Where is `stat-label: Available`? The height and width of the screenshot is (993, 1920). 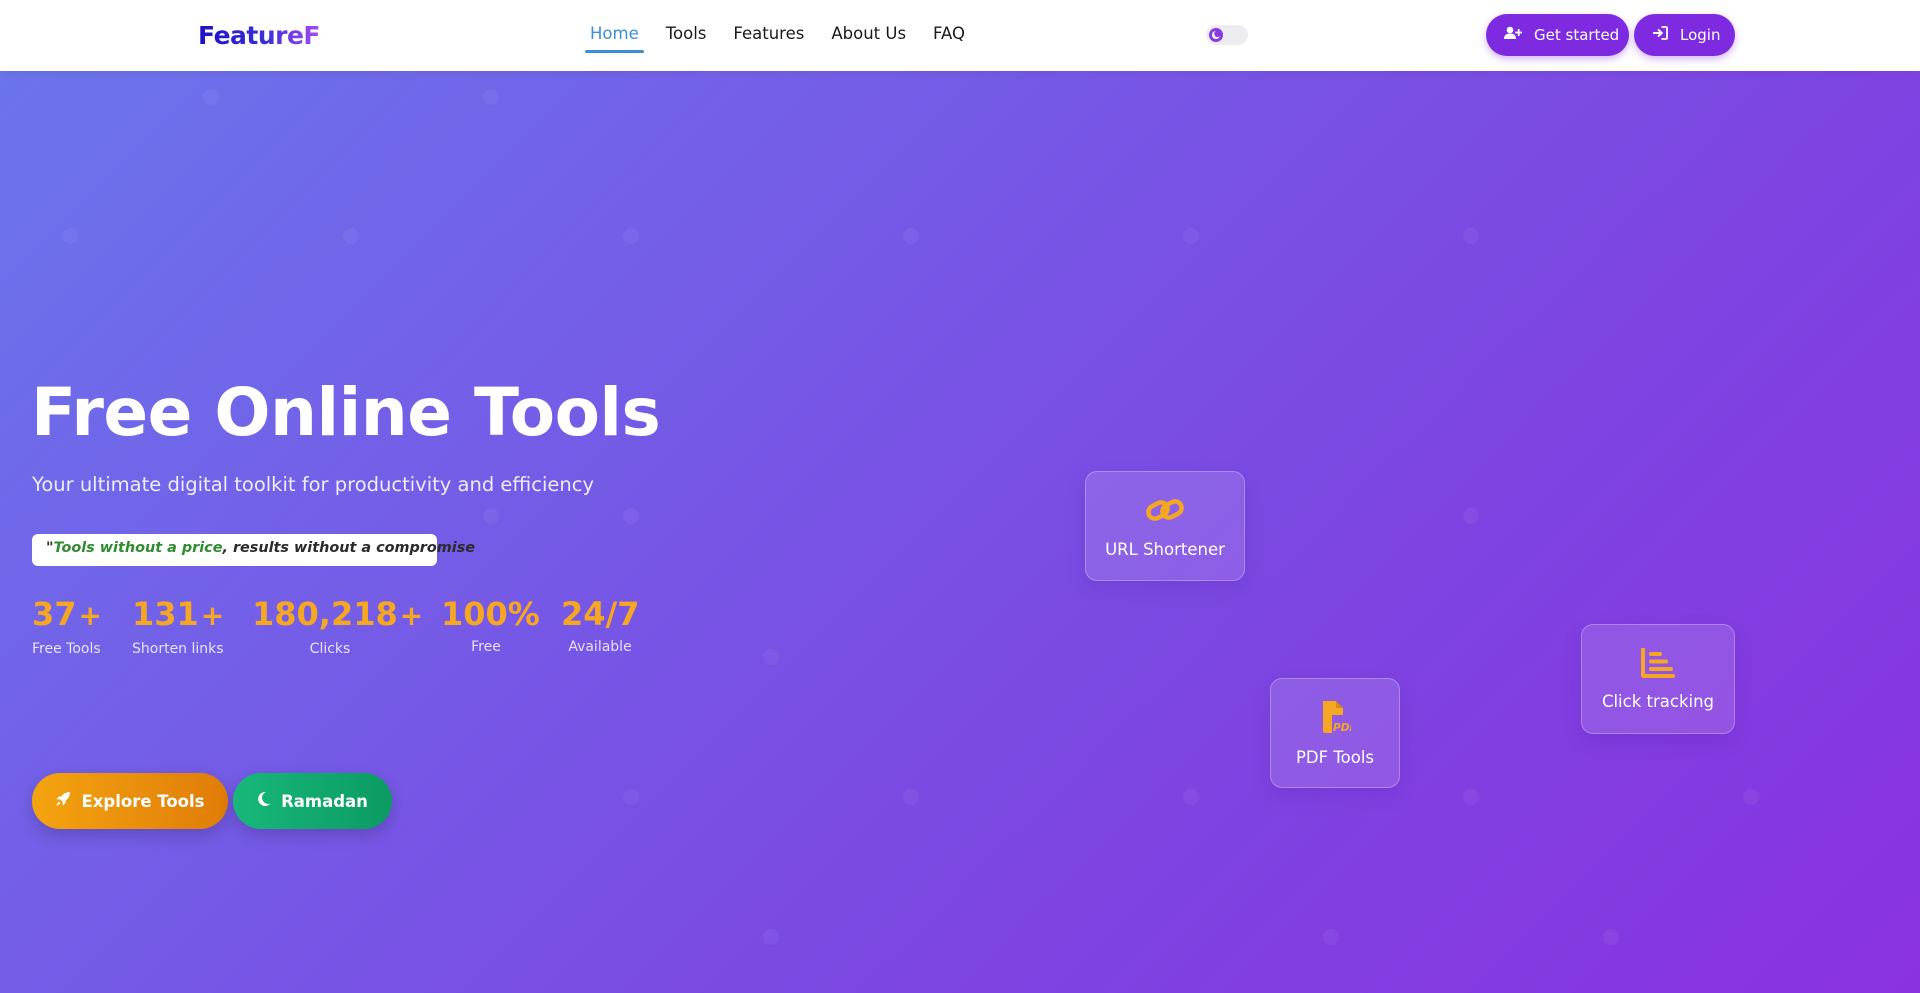
stat-label: Available is located at coordinates (600, 647).